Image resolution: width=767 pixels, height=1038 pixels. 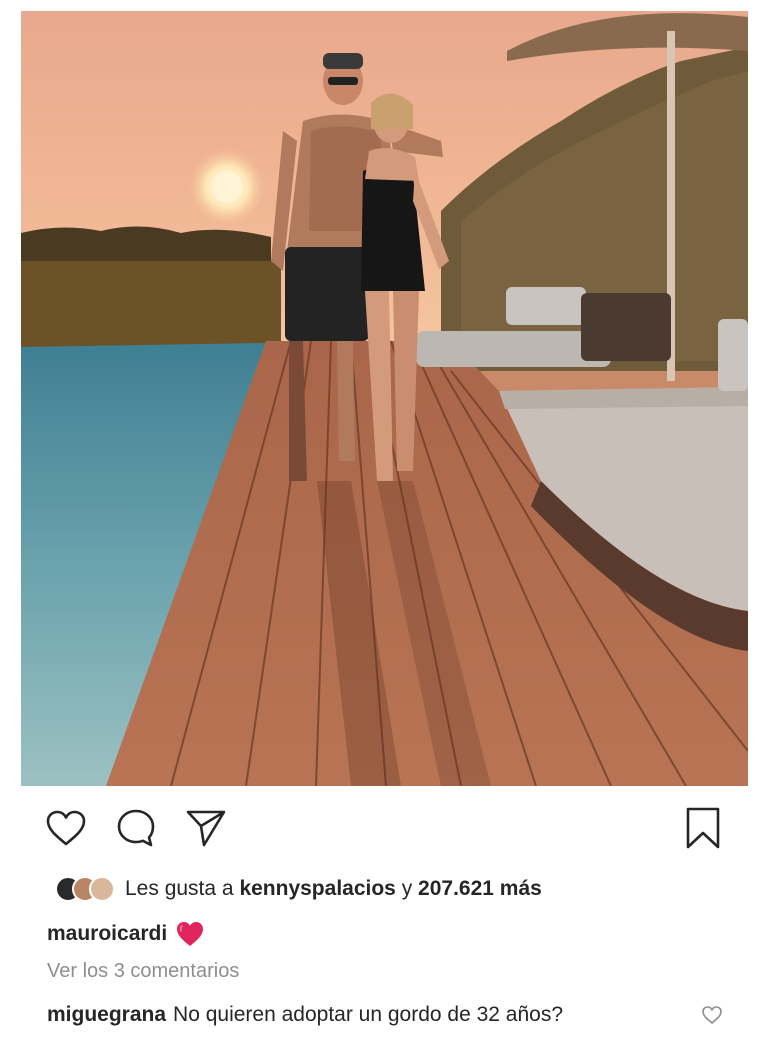 What do you see at coordinates (106, 1015) in the screenshot?
I see `comment-username: miguegrana` at bounding box center [106, 1015].